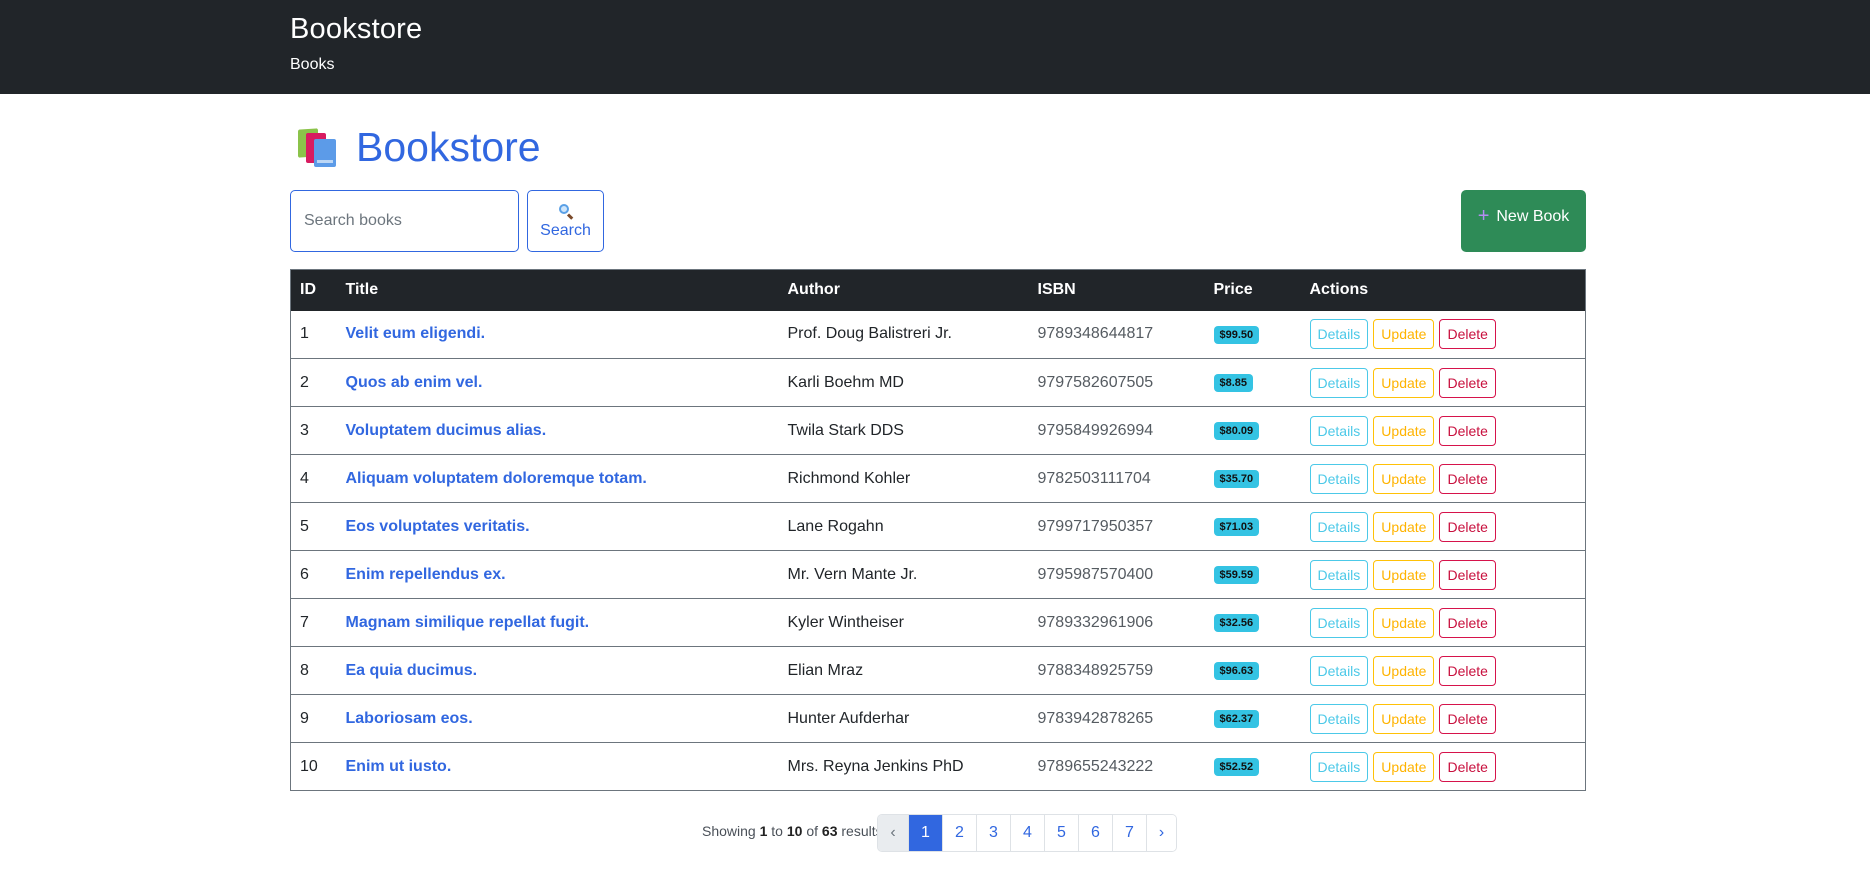 The width and height of the screenshot is (1870, 889). Describe the element at coordinates (1129, 833) in the screenshot. I see `pagination-page-7: 7` at that location.